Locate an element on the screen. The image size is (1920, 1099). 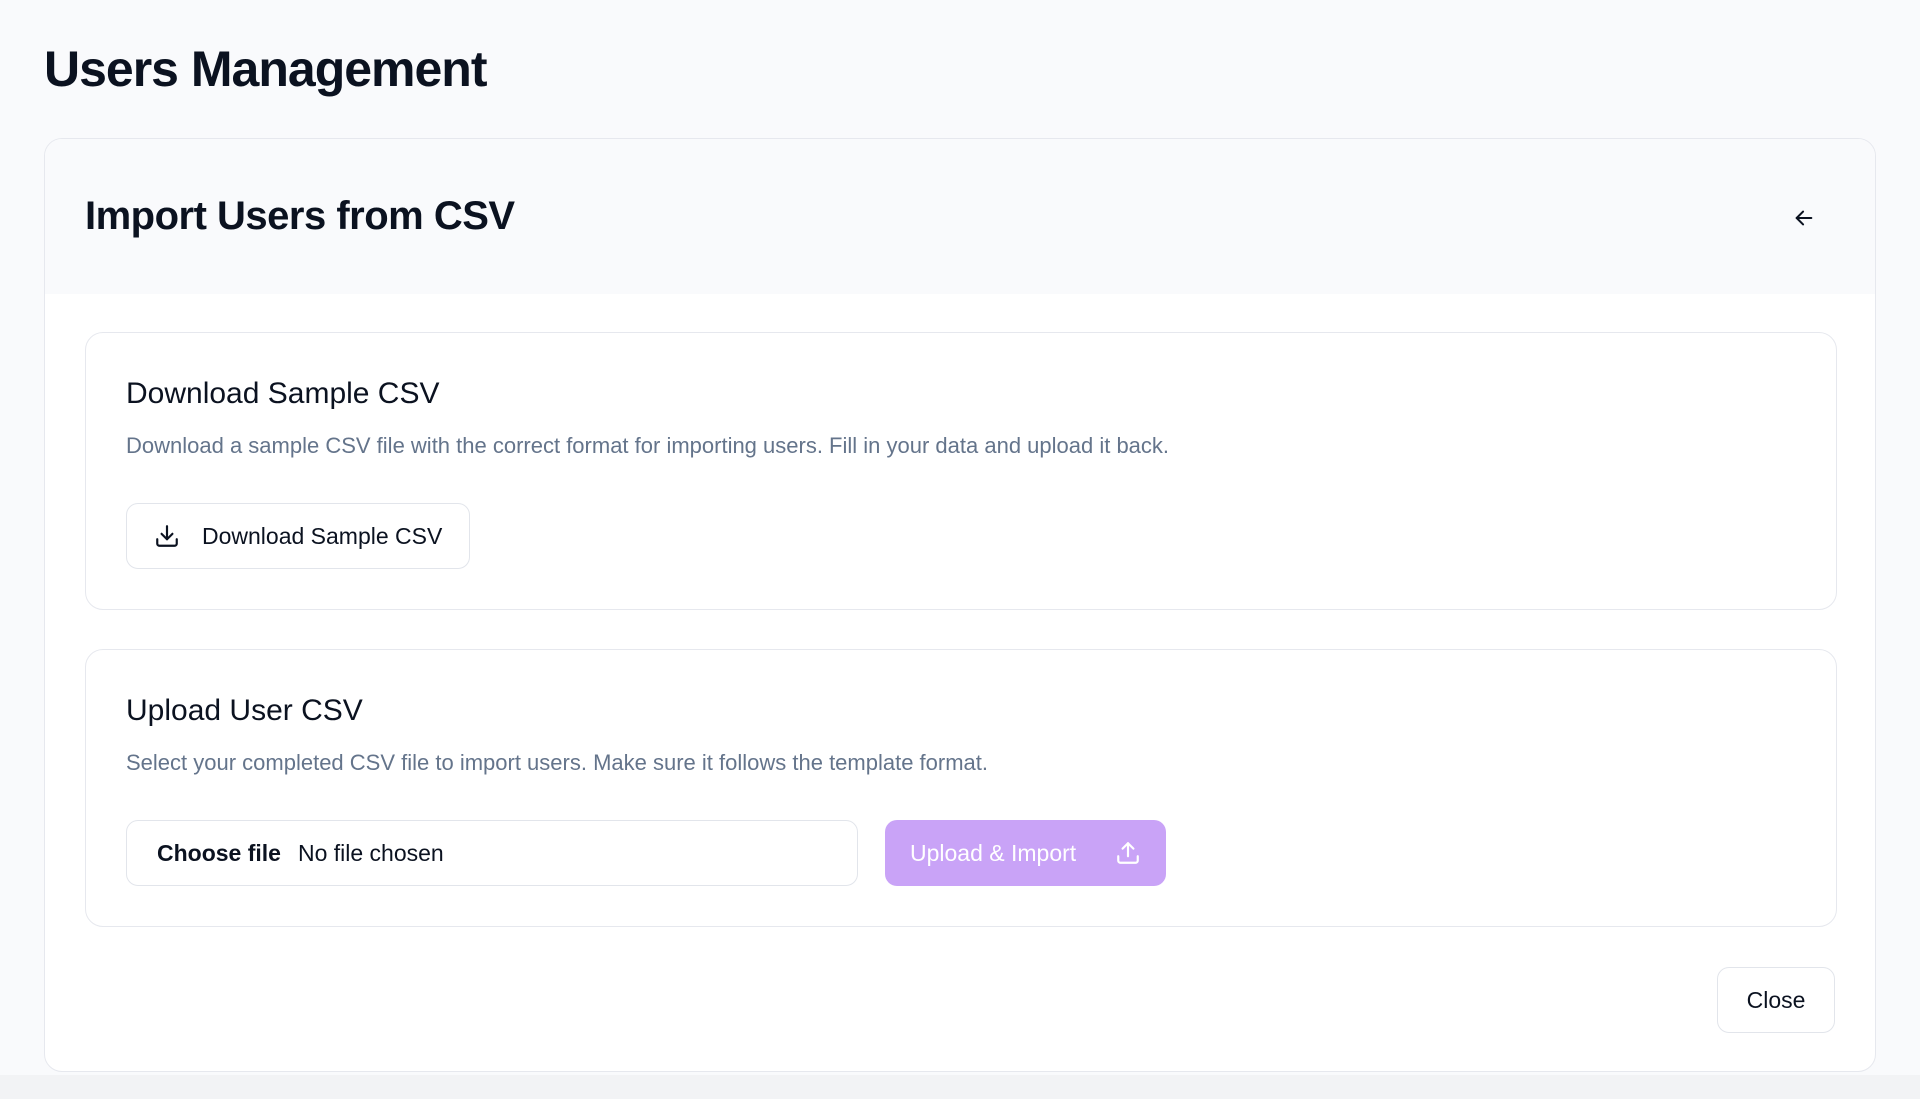
download-sample-button: Download Sample CSV is located at coordinates (298, 536).